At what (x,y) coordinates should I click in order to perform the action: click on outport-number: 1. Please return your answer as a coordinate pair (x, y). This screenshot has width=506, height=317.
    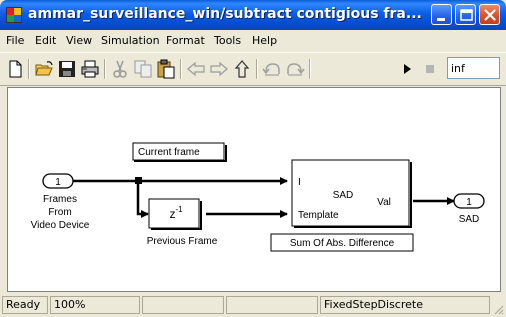
    Looking at the image, I should click on (469, 202).